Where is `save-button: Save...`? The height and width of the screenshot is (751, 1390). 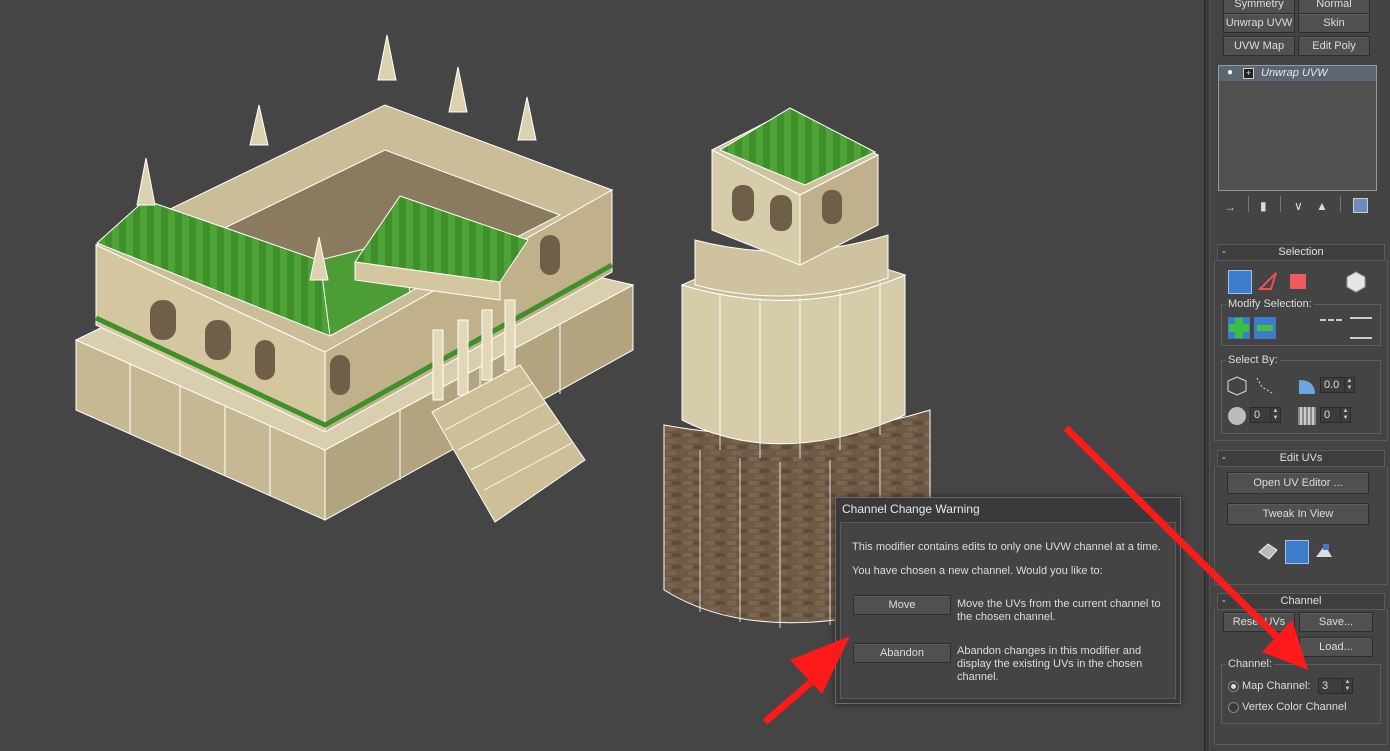 save-button: Save... is located at coordinates (1336, 622).